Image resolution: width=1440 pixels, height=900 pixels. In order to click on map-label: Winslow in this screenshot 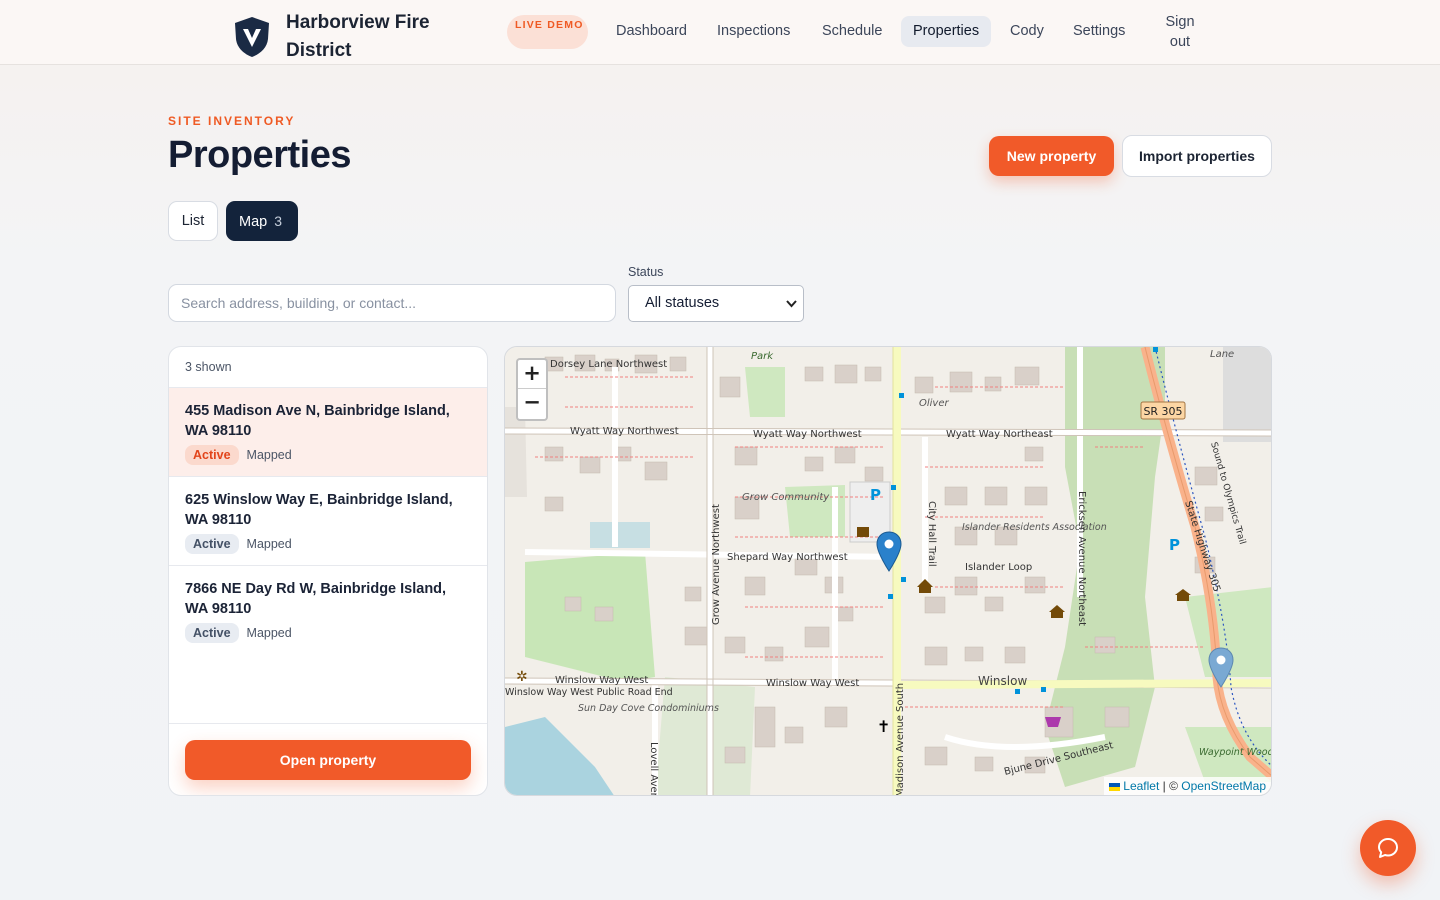, I will do `click(1002, 681)`.